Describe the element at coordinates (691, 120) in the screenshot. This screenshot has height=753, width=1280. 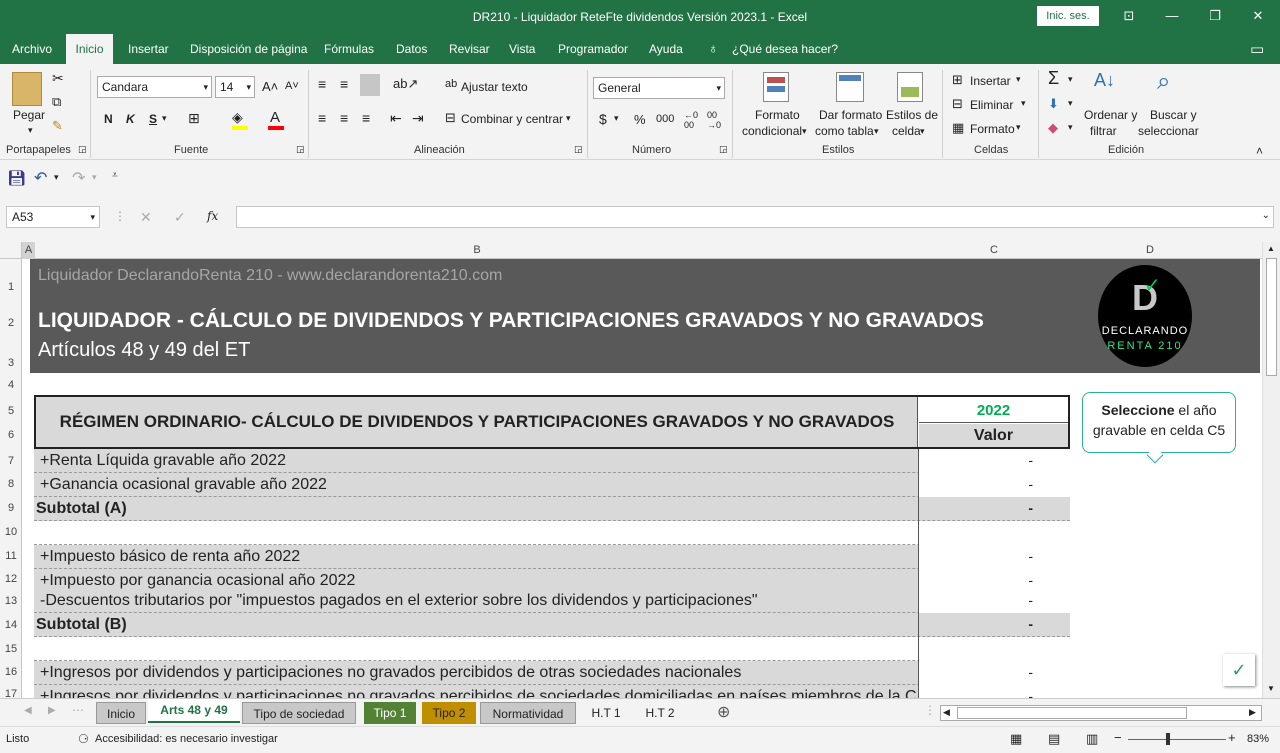
I see `increase-decimal-icon: ←0 00` at that location.